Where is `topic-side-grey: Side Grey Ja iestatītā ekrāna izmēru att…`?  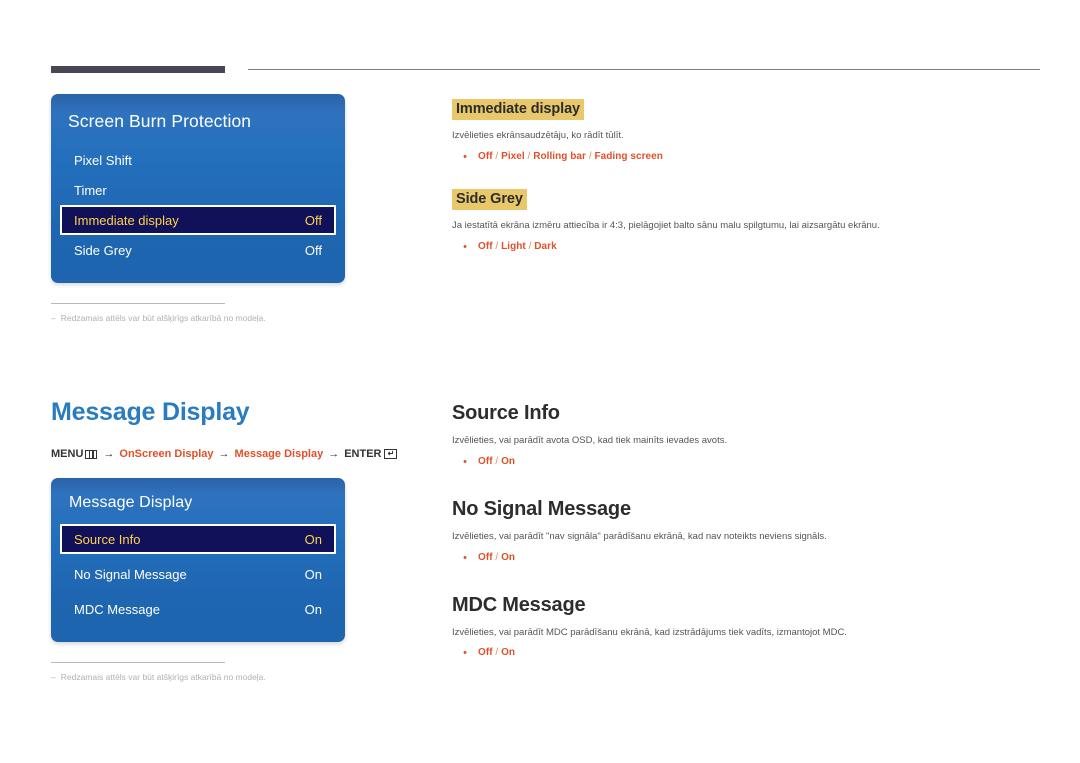 topic-side-grey: Side Grey Ja iestatītā ekrāna izmēru att… is located at coordinates (747, 220).